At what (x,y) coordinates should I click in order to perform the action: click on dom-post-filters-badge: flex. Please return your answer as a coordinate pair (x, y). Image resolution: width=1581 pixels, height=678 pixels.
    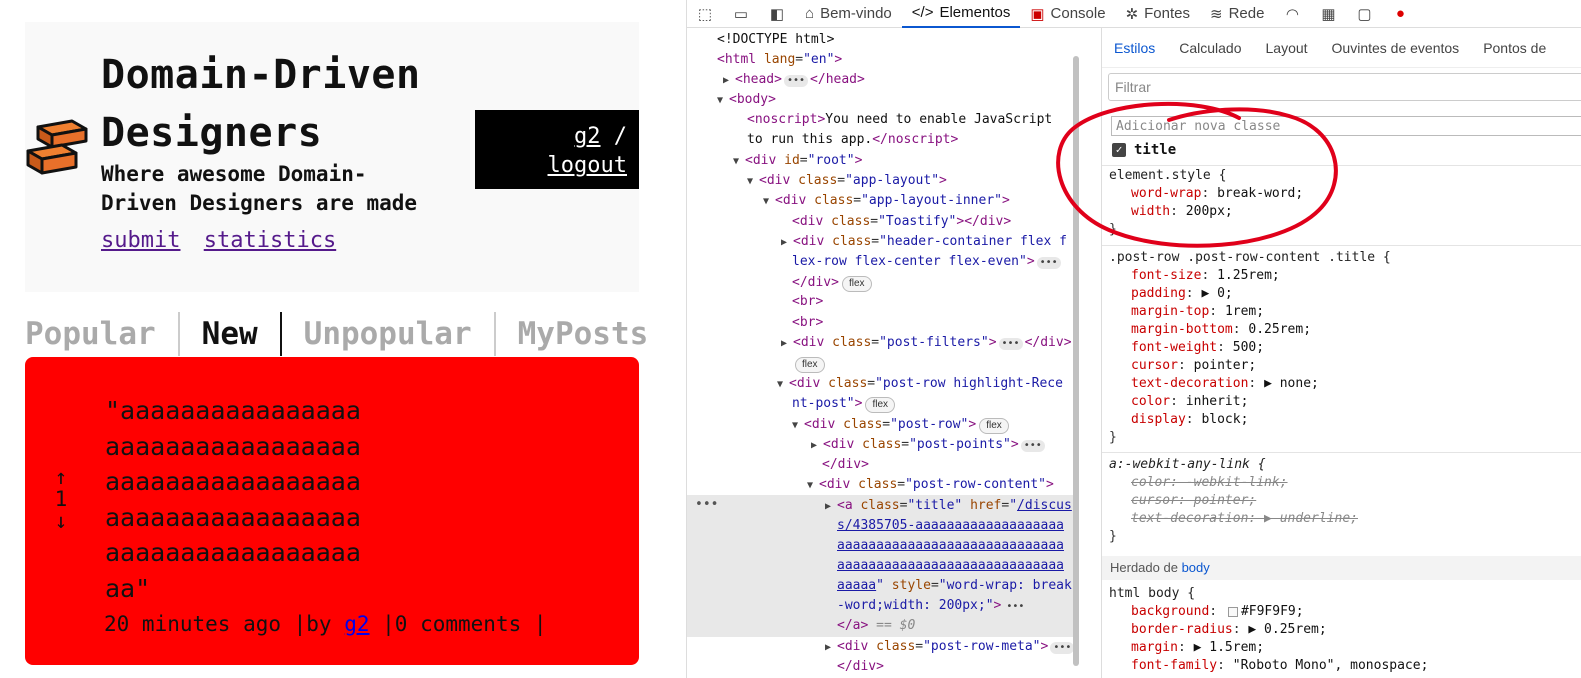
    Looking at the image, I should click on (808, 364).